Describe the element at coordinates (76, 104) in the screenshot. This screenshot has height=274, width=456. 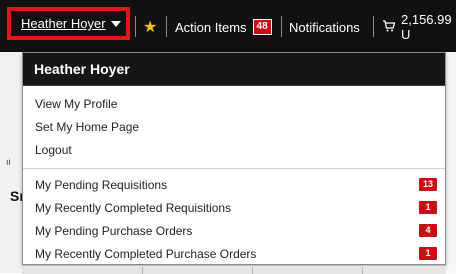
I see `menu-item-label: View My Profile` at that location.